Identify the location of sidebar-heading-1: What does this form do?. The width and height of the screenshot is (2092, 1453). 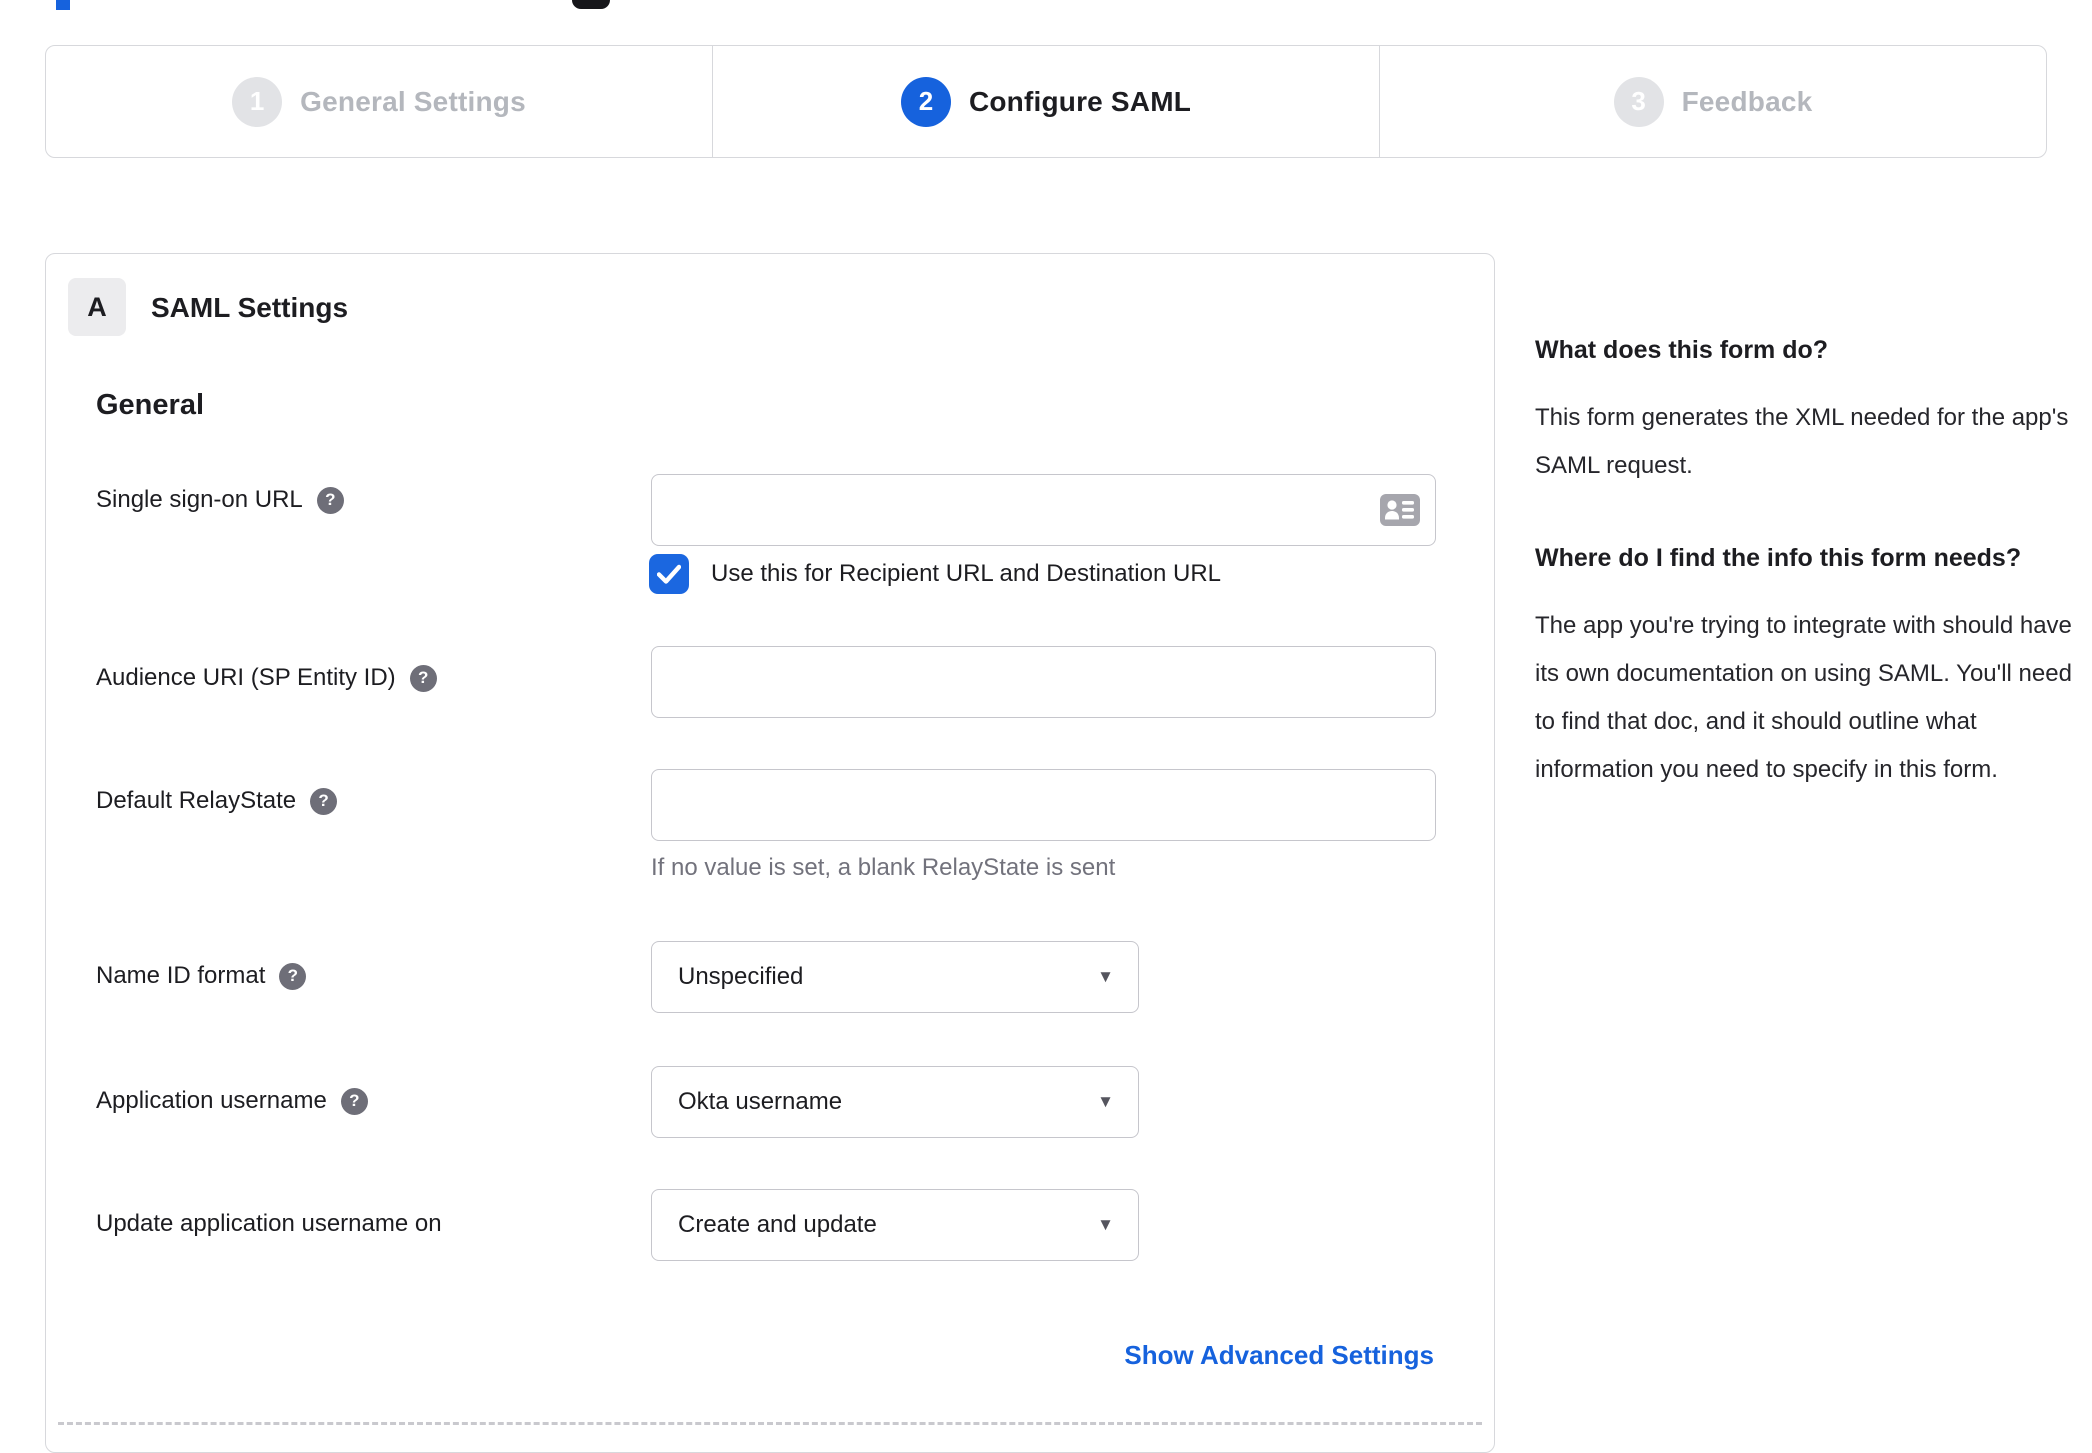
(1682, 350).